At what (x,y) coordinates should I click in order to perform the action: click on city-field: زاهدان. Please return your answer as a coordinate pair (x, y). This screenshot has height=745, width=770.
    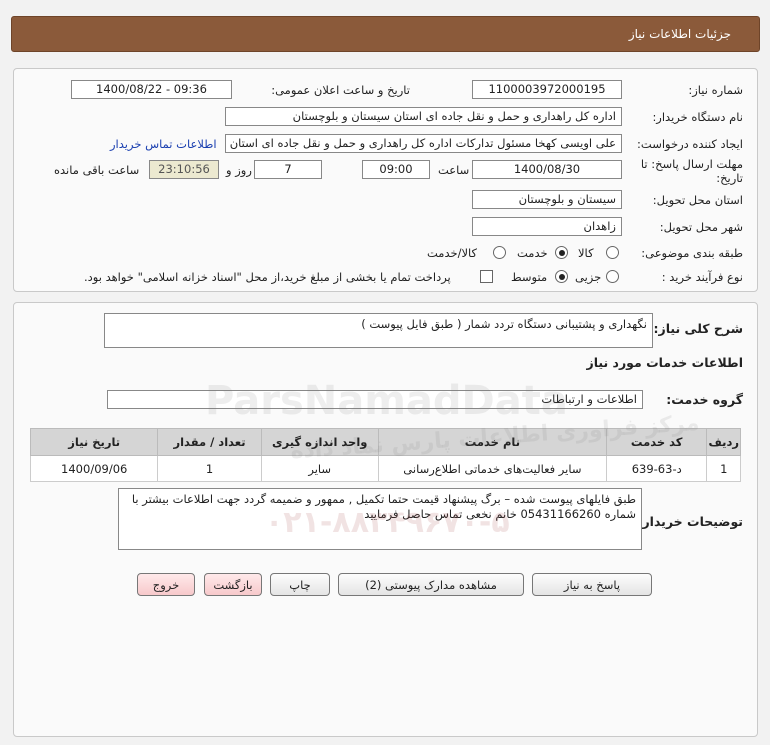
    Looking at the image, I should click on (547, 226).